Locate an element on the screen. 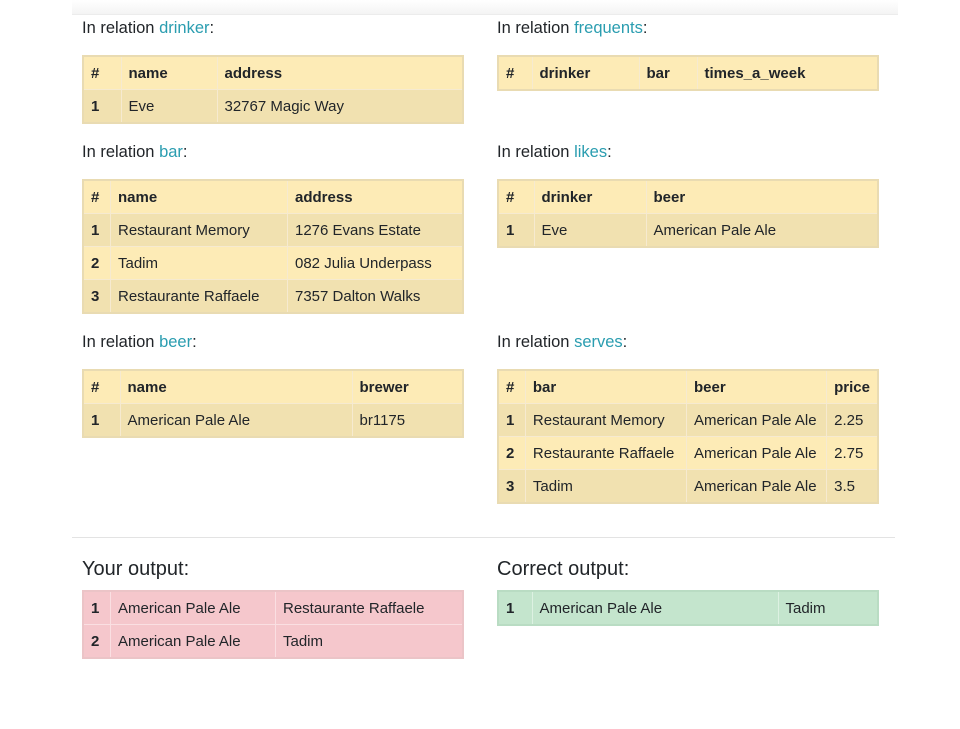 This screenshot has height=729, width=960. table-row: 1 Eve 32767 Magic Way is located at coordinates (273, 106).